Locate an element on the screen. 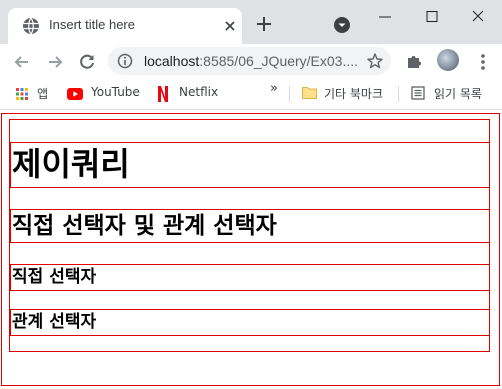  heading-h2: 직접 선택자 및 관계 선택자 is located at coordinates (250, 226).